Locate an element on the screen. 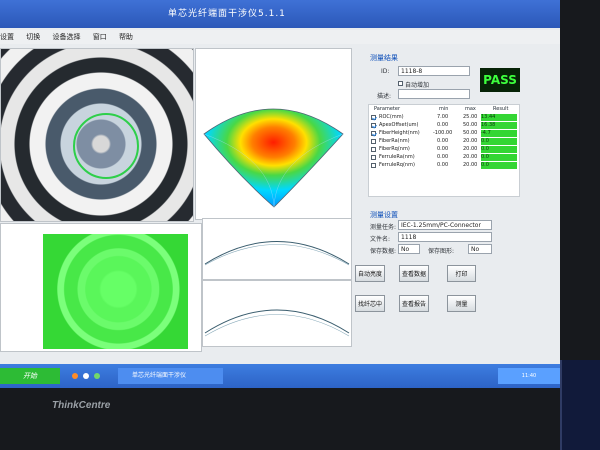 This screenshot has width=600, height=450. description-label: 描述: is located at coordinates (384, 96).